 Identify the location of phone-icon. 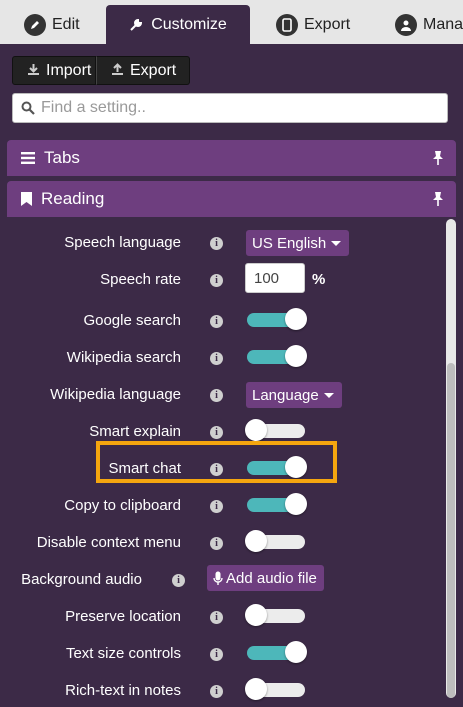
(287, 24).